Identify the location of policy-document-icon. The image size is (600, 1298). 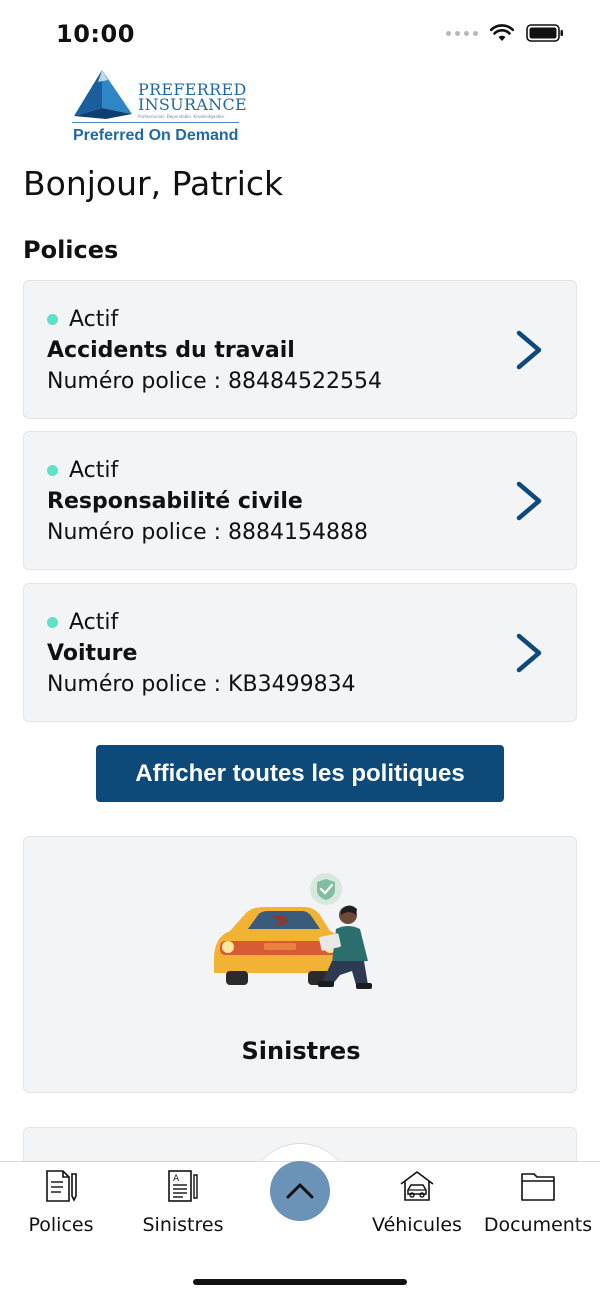
(61, 1186).